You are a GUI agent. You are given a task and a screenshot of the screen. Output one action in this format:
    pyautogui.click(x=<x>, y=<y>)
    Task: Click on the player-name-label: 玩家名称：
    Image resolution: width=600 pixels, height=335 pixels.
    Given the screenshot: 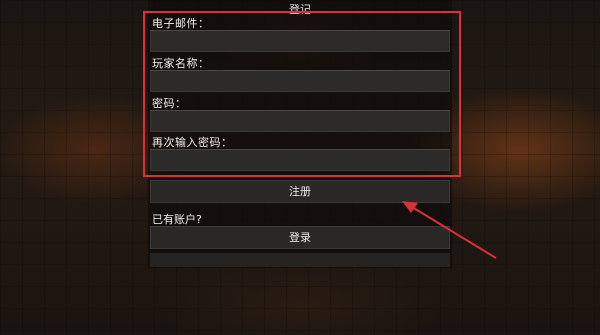 What is the action you would take?
    pyautogui.click(x=181, y=63)
    